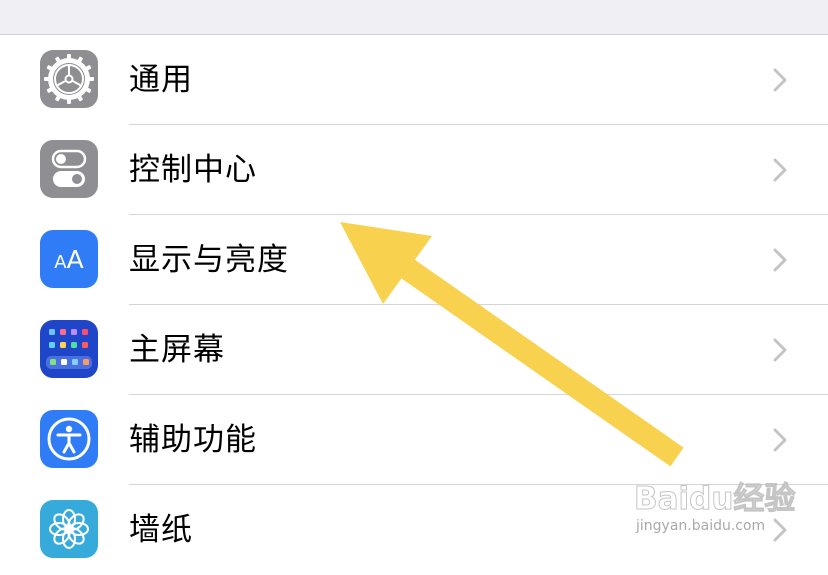  I want to click on svg-text: AA, so click(68, 259).